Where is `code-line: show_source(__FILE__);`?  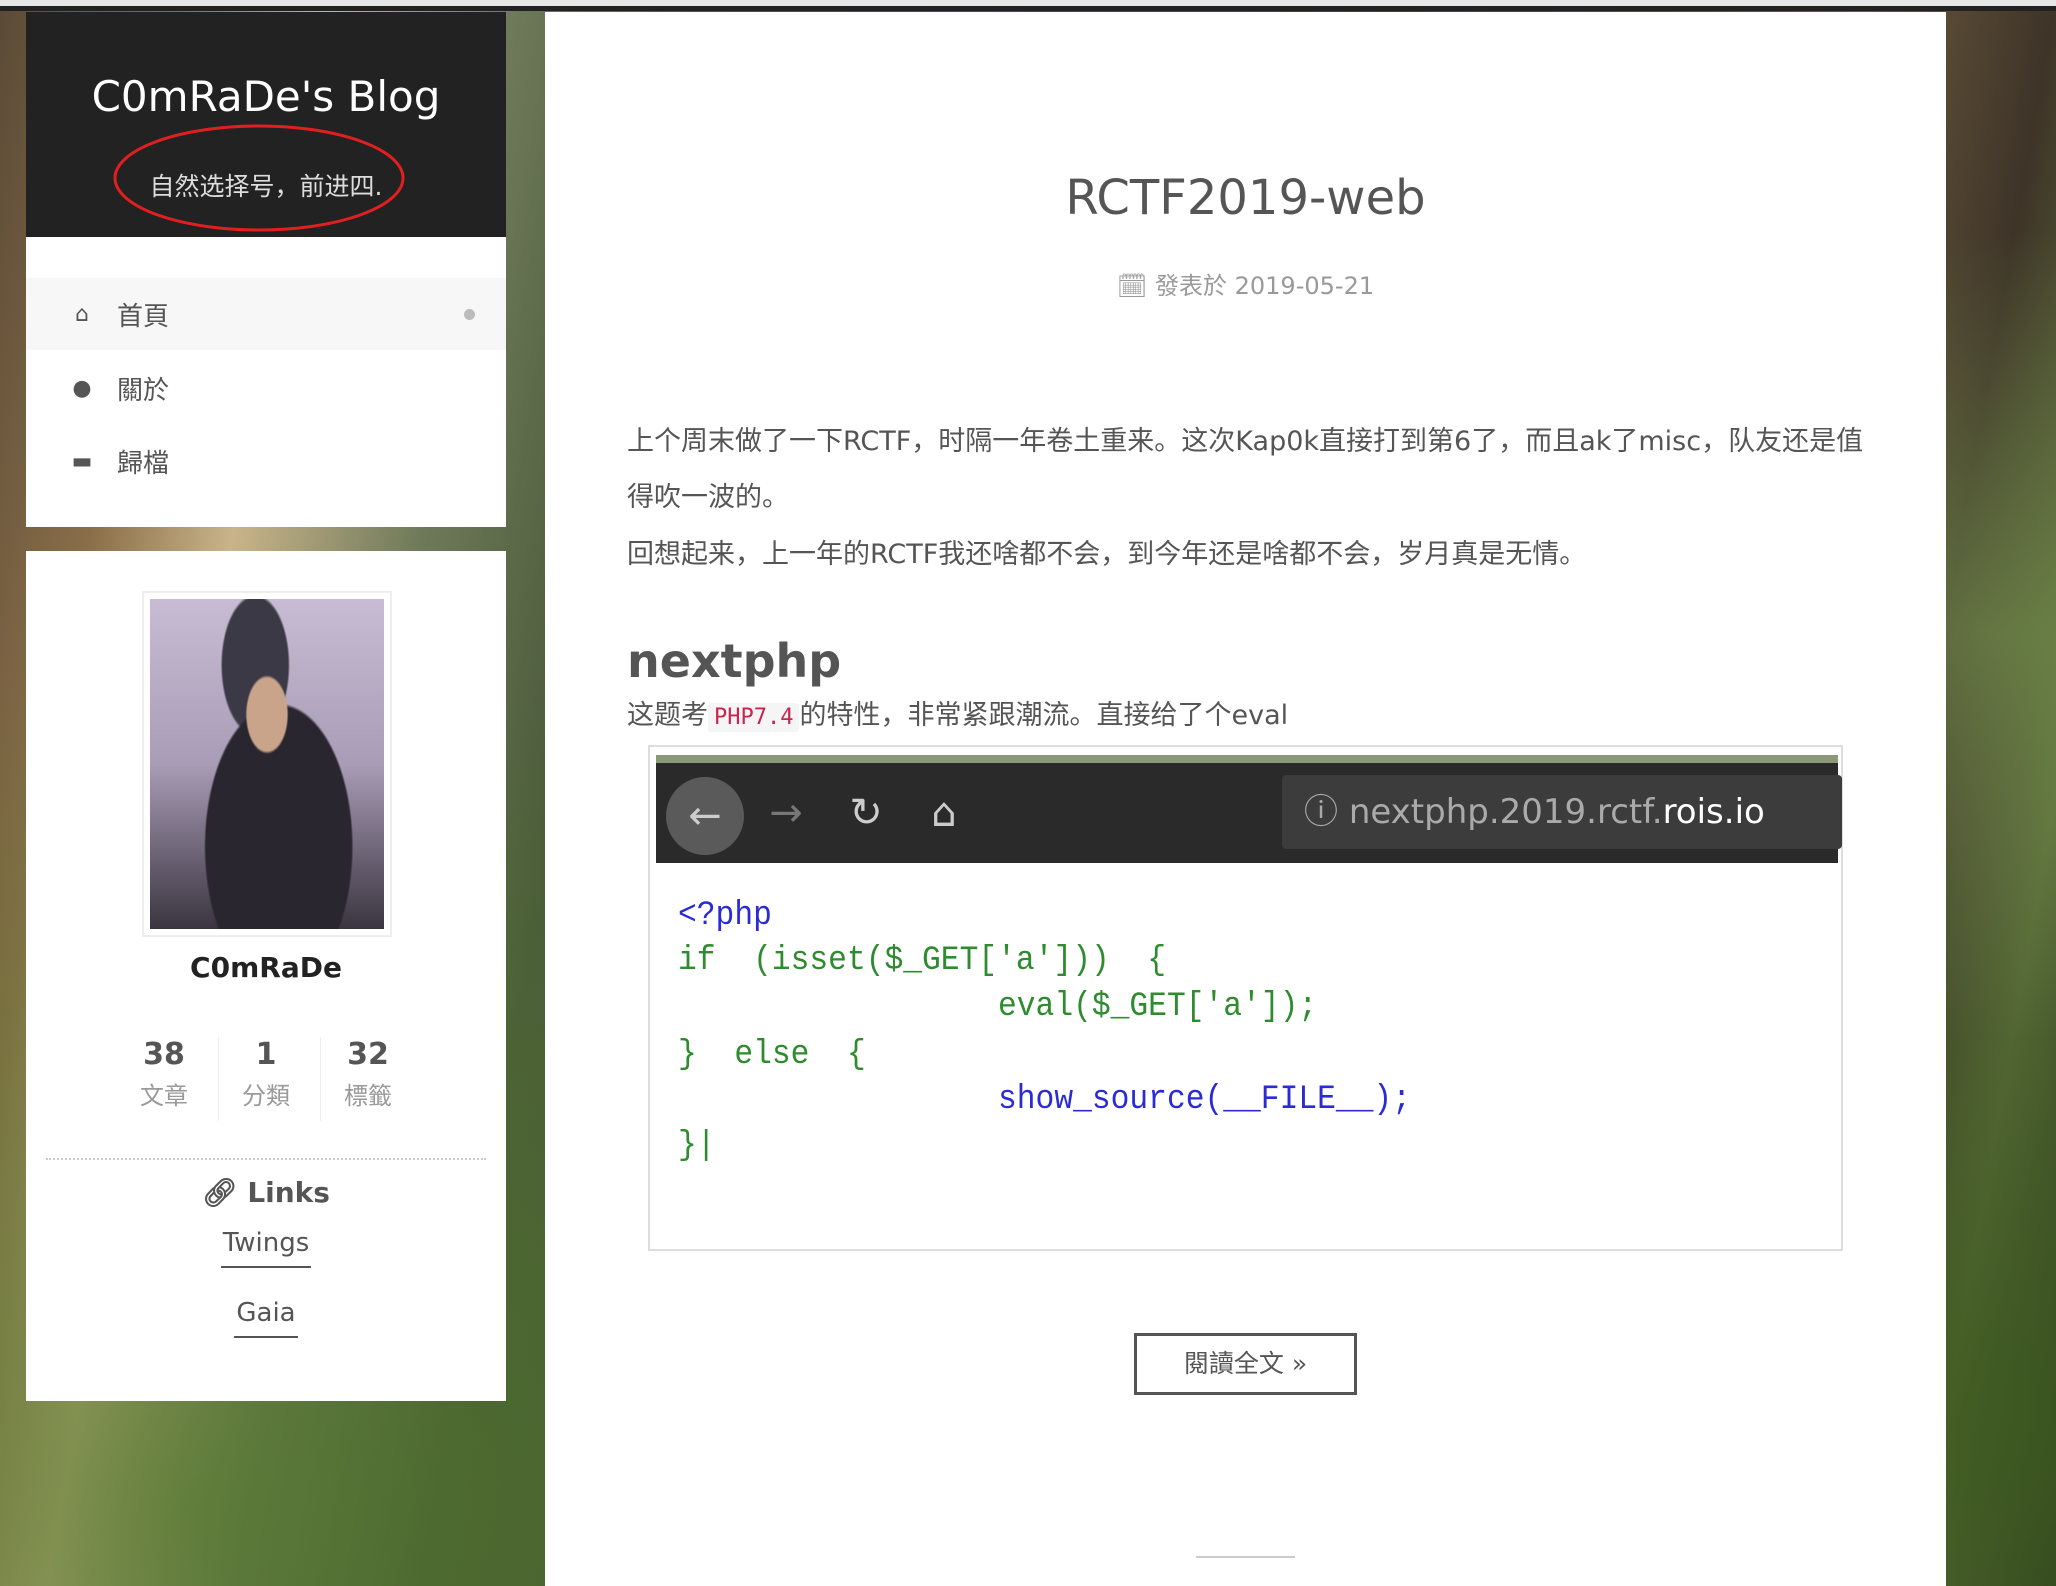 code-line: show_source(__FILE__); is located at coordinates (1204, 1100).